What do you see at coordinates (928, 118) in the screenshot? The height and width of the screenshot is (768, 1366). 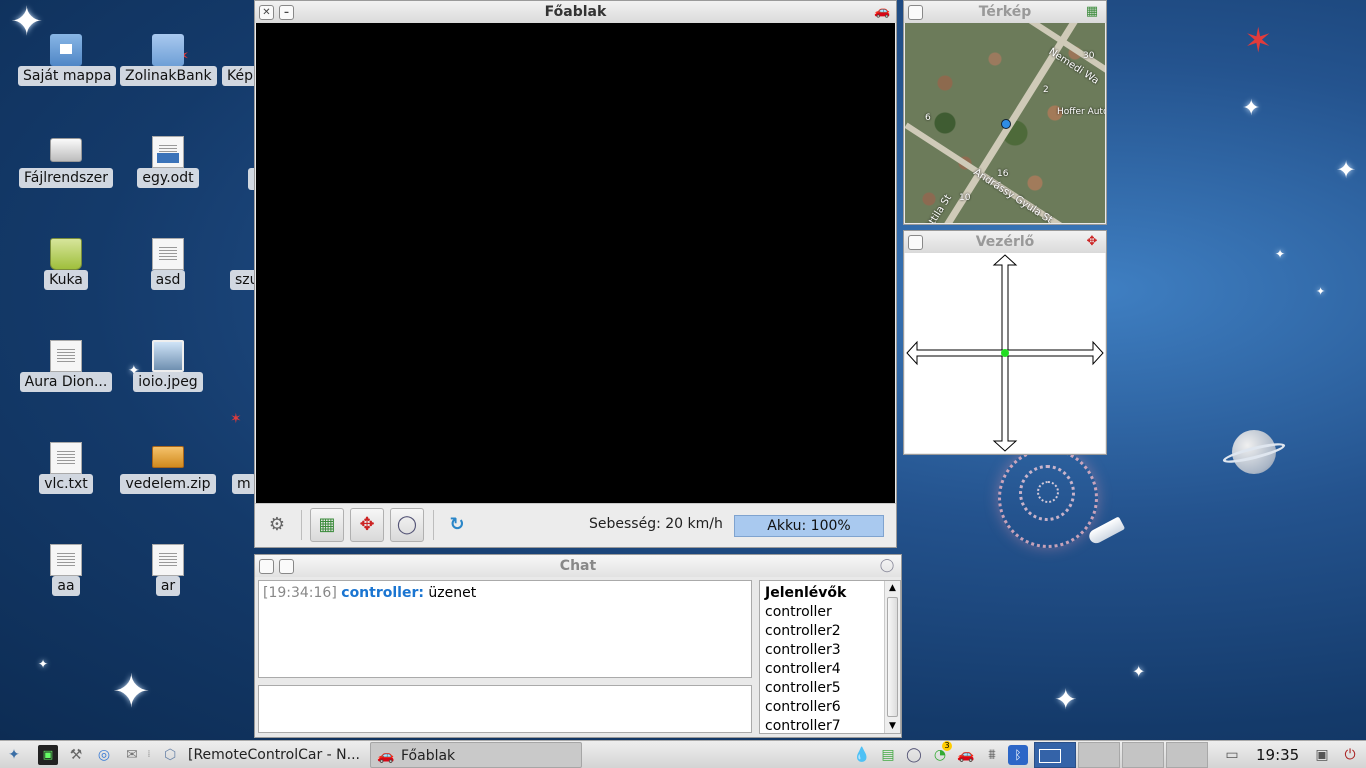 I see `map-street-label: 6` at bounding box center [928, 118].